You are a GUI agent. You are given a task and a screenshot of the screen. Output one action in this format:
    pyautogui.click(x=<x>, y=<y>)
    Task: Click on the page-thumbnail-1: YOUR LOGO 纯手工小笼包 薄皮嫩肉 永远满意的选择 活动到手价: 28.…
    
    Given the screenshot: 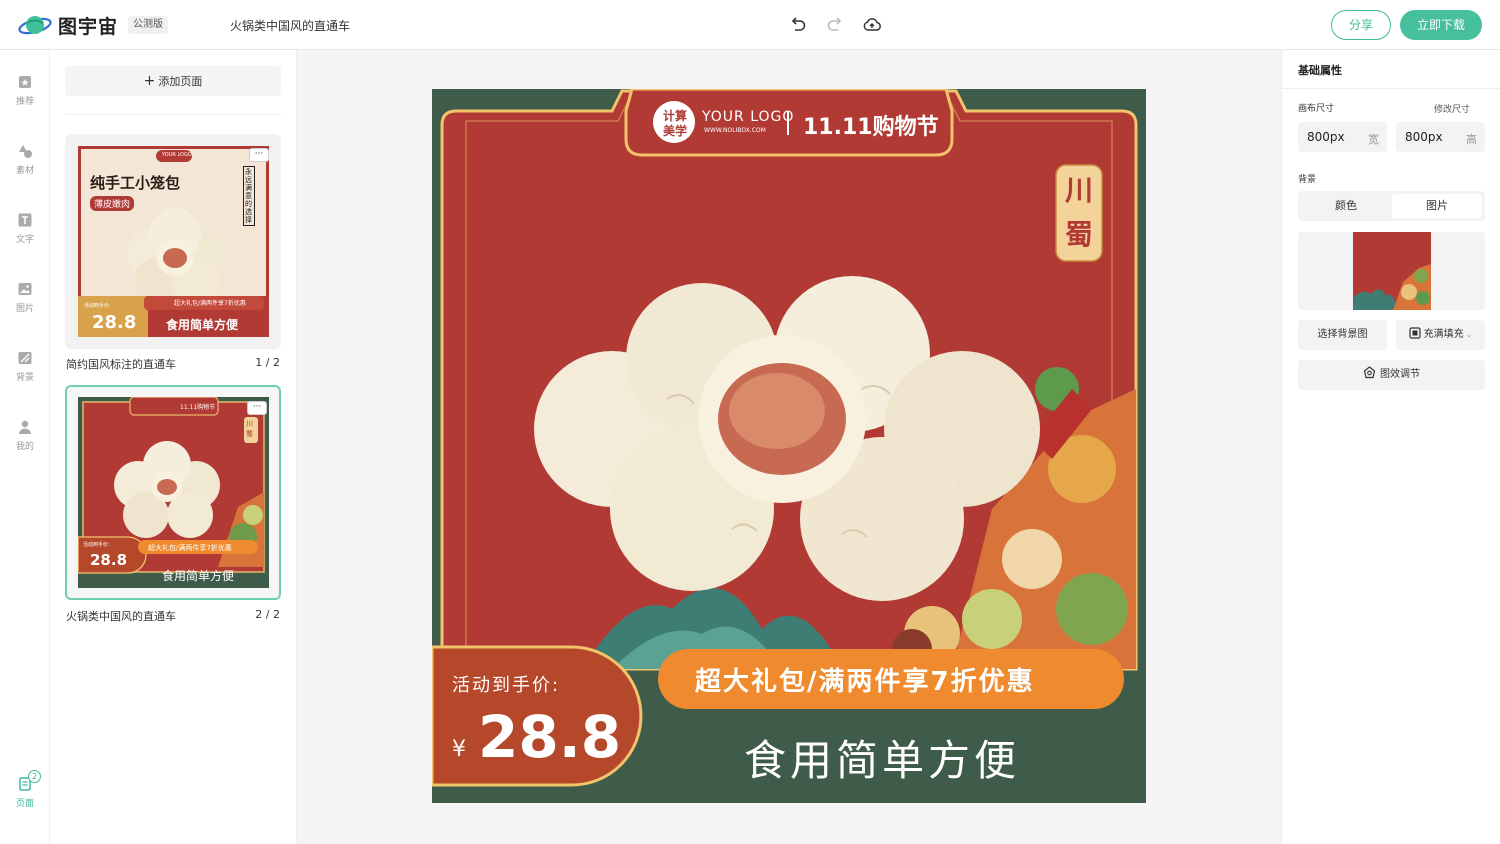 What is the action you would take?
    pyautogui.click(x=173, y=241)
    